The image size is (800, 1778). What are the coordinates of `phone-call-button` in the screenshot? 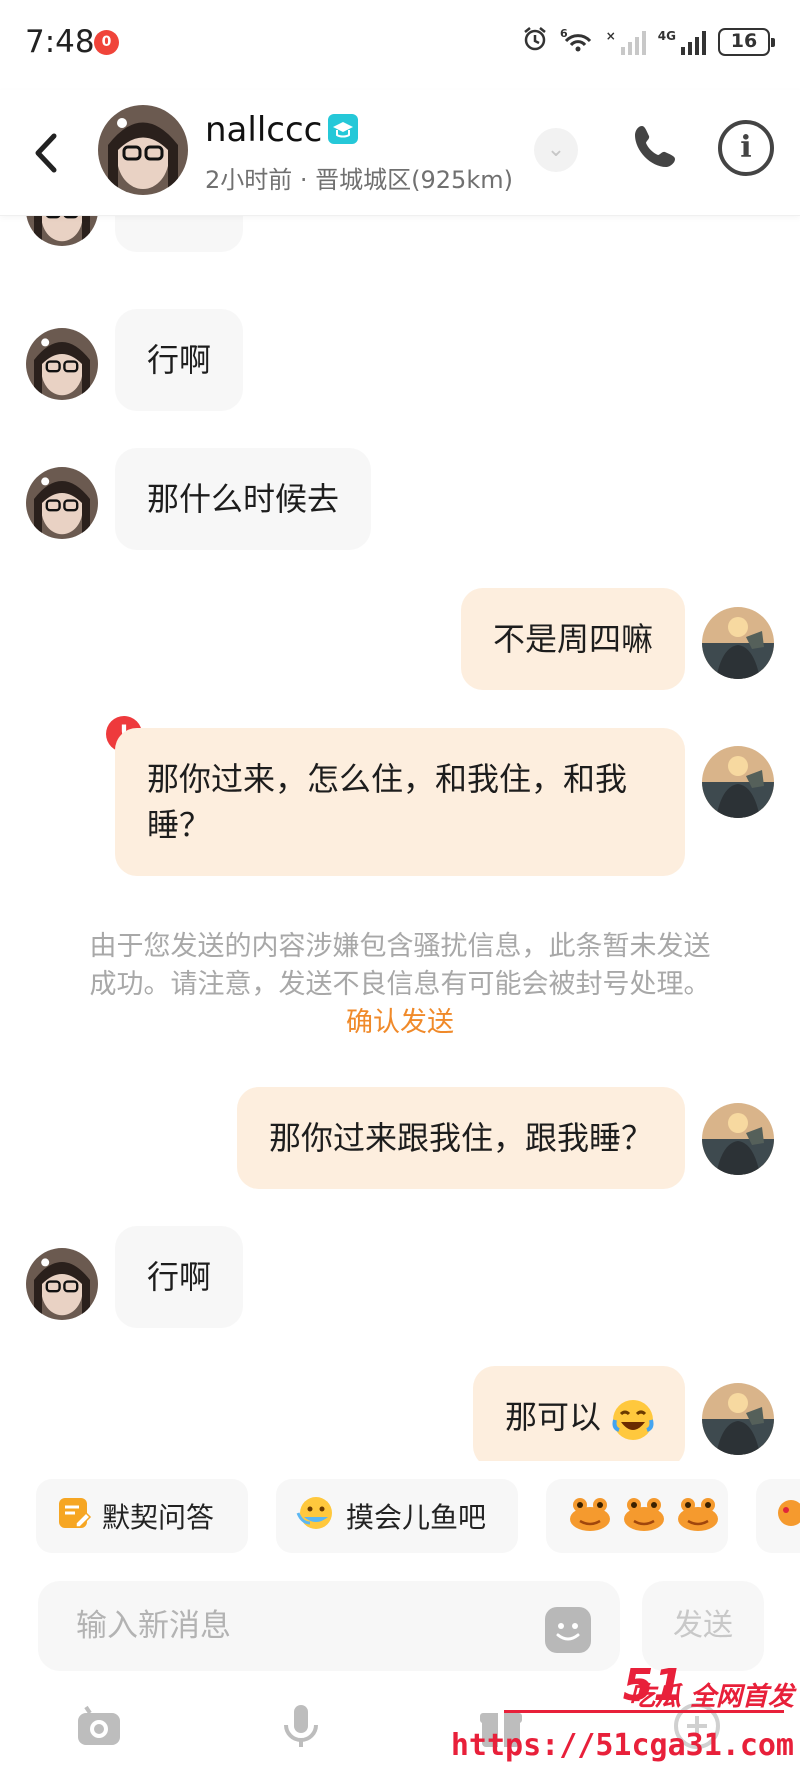 It's located at (655, 147).